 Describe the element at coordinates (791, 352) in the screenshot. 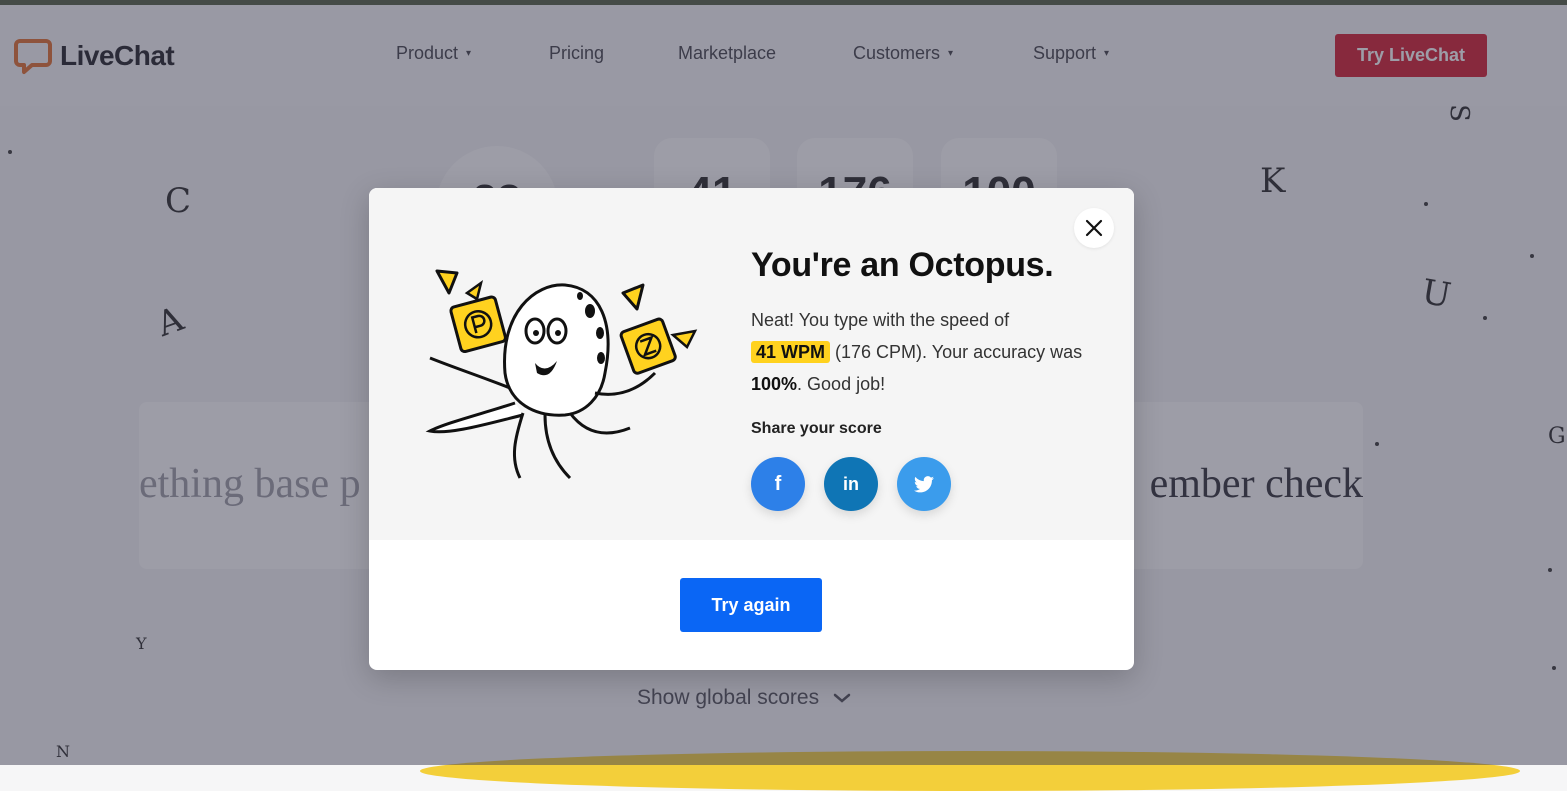

I see `wpm-highlight: 41 WPM` at that location.